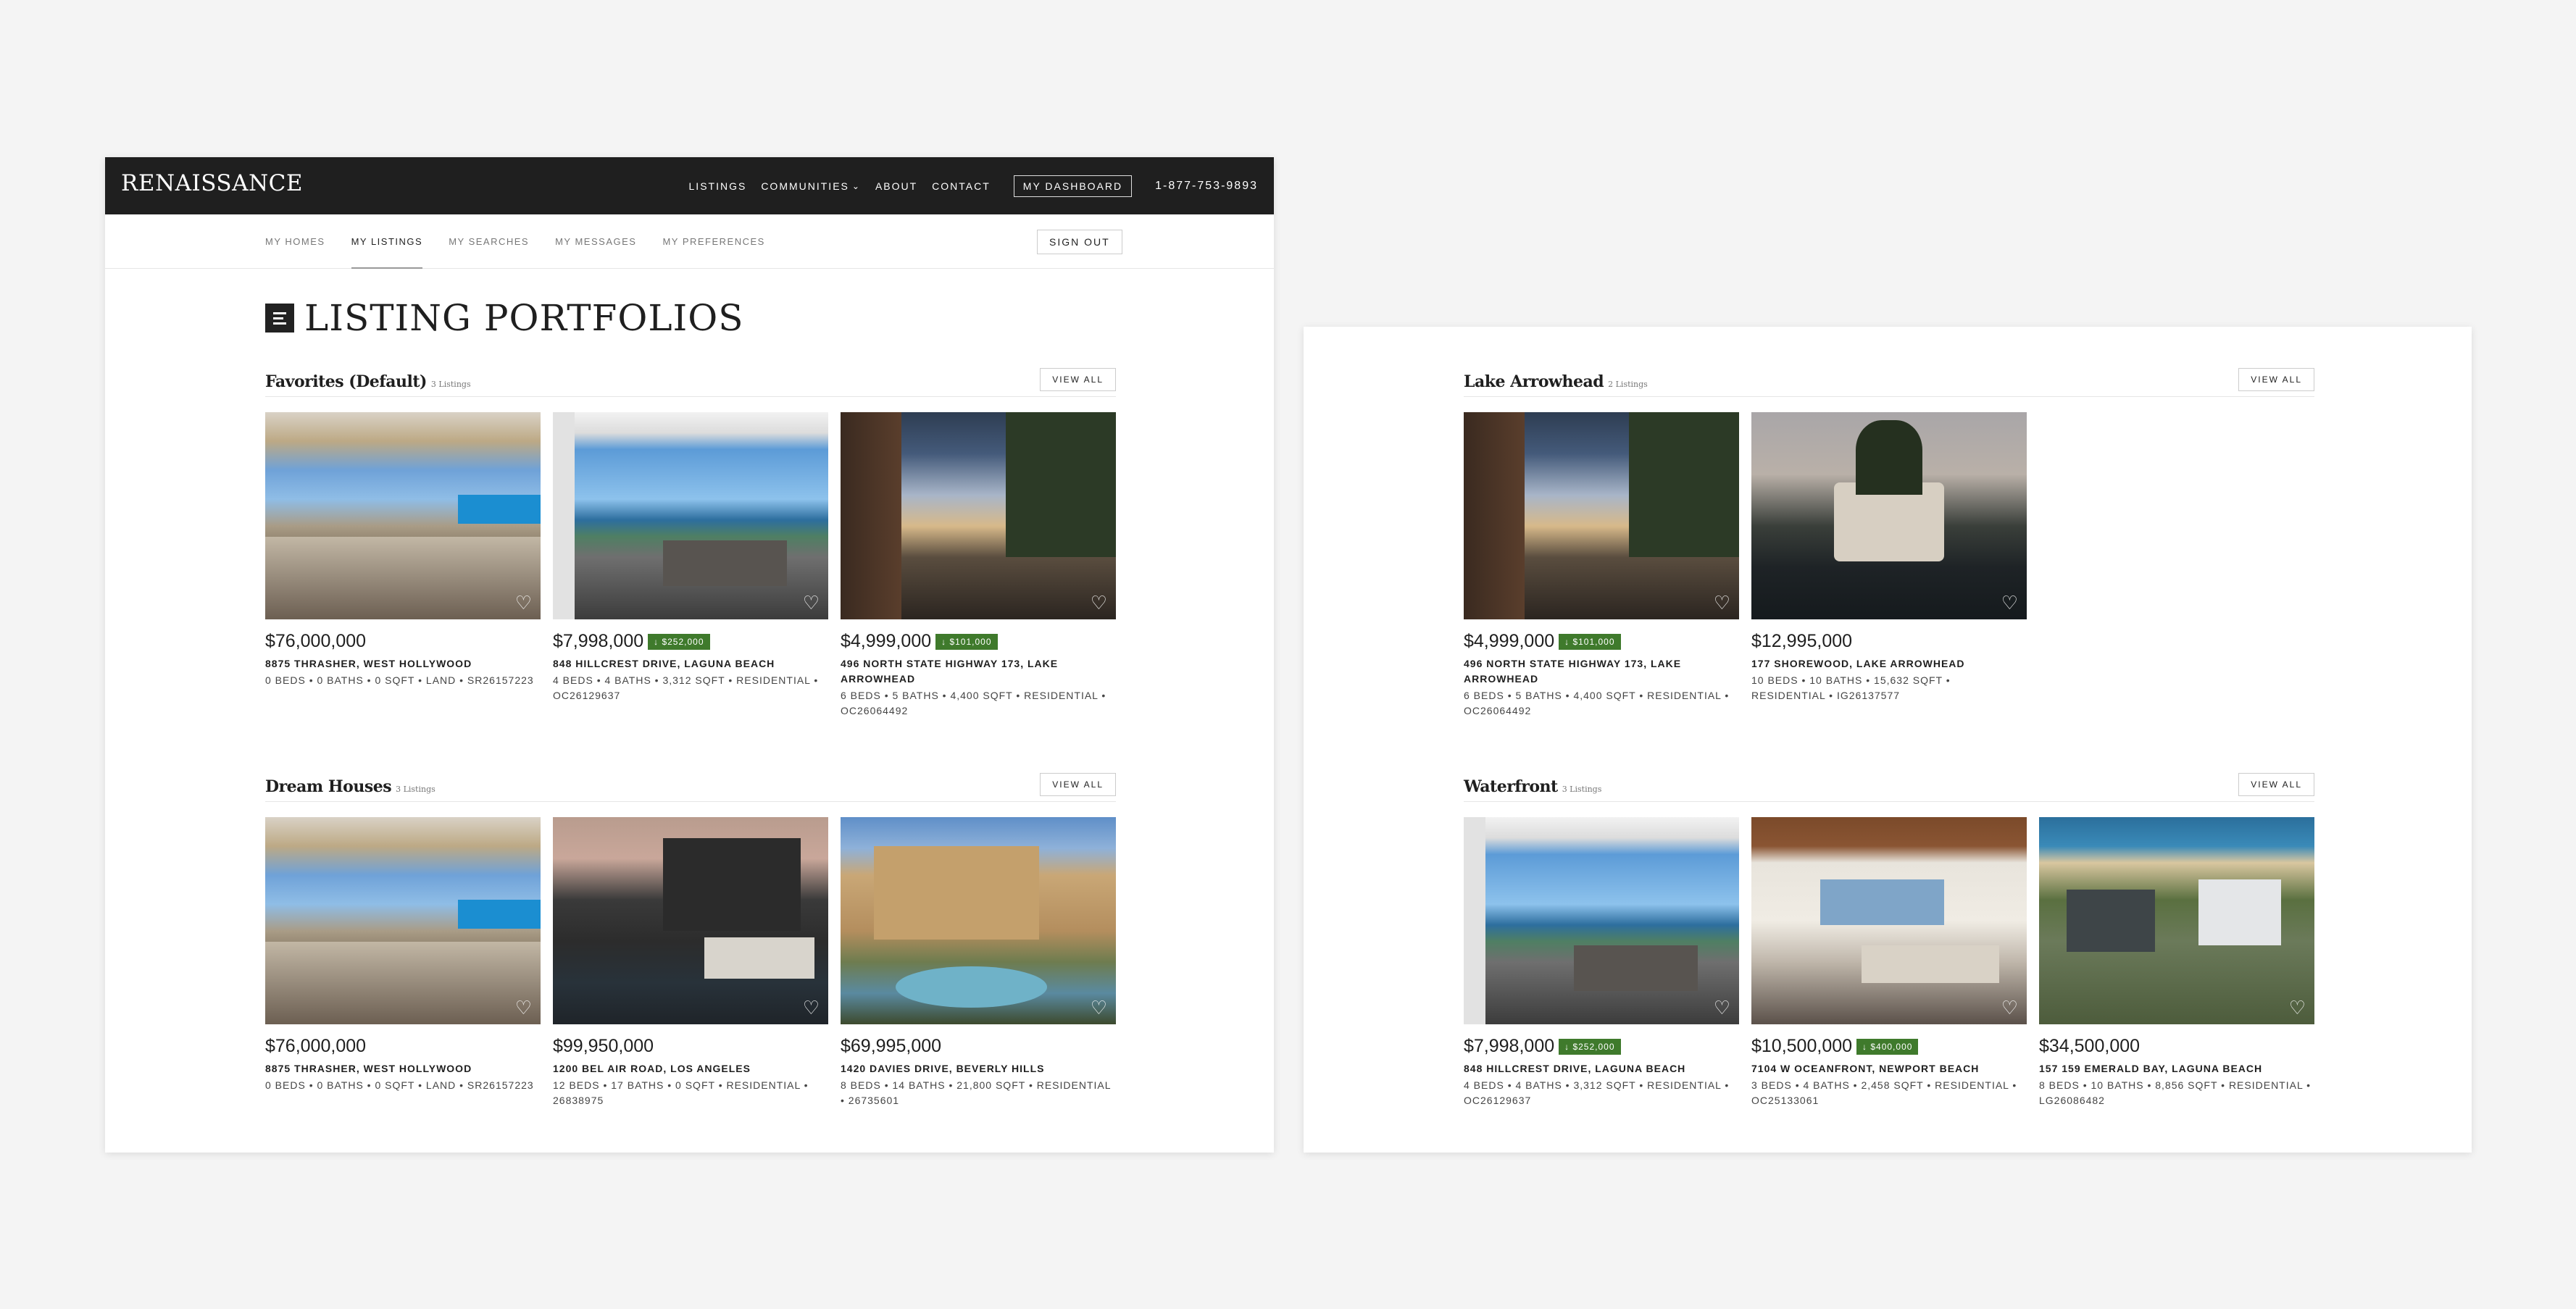 This screenshot has width=2576, height=1309. I want to click on listing-address: 177 SHOREWOOD, LAKE ARROWHEAD, so click(1889, 664).